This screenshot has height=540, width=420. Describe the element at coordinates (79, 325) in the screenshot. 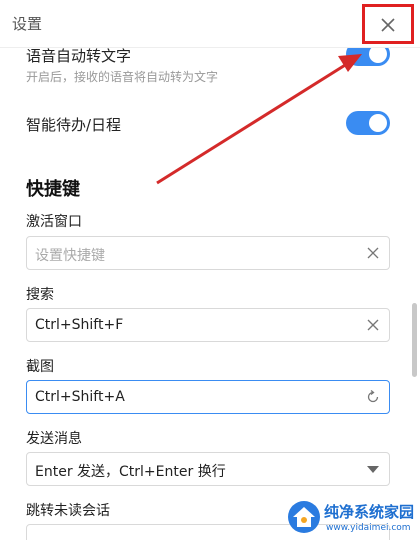

I see `search-shortcut-value: Ctrl+Shift+F` at that location.